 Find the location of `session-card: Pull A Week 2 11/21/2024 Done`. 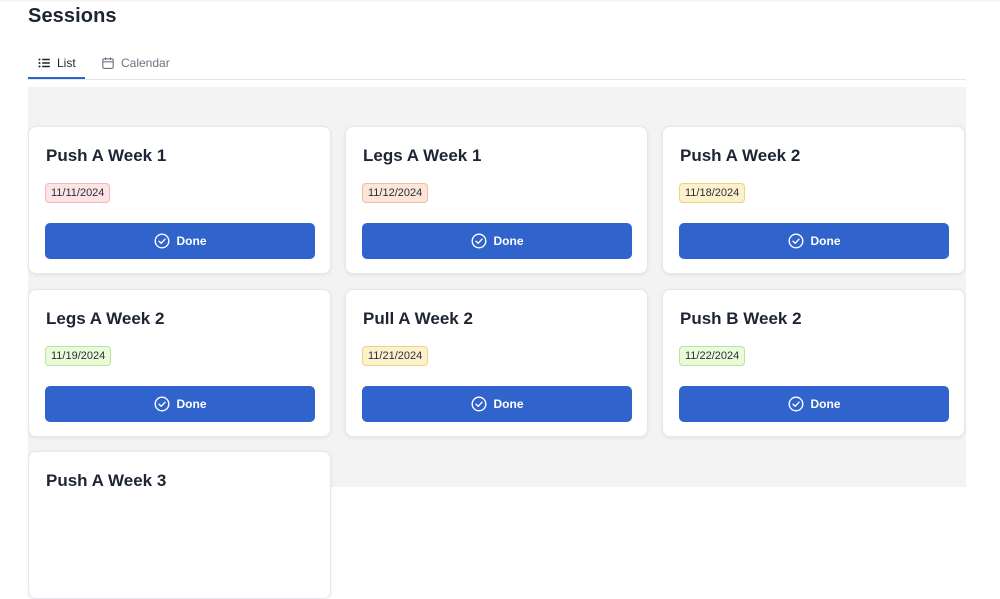

session-card: Pull A Week 2 11/21/2024 Done is located at coordinates (496, 363).